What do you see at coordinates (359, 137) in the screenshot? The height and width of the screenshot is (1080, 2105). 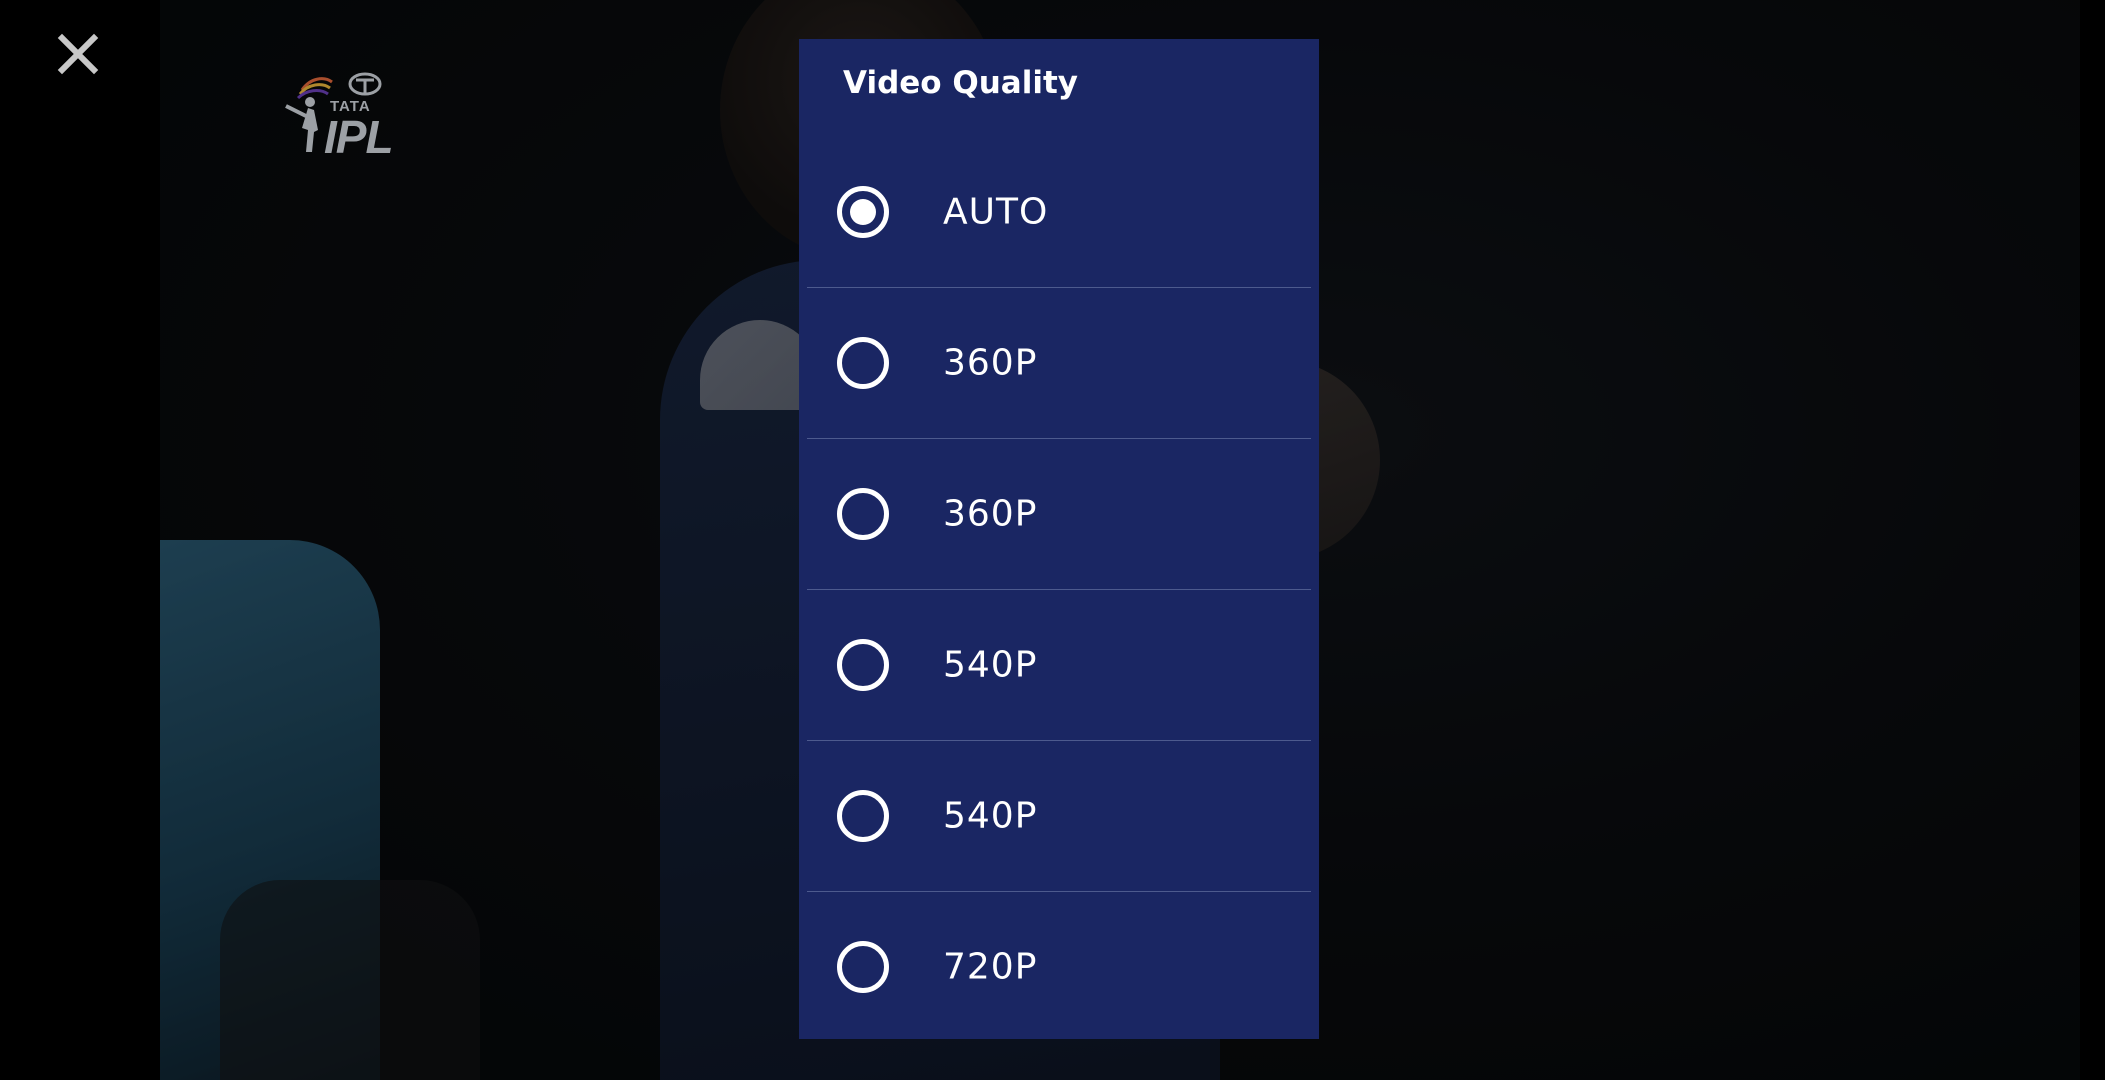 I see `logo-brand-main: IPL` at bounding box center [359, 137].